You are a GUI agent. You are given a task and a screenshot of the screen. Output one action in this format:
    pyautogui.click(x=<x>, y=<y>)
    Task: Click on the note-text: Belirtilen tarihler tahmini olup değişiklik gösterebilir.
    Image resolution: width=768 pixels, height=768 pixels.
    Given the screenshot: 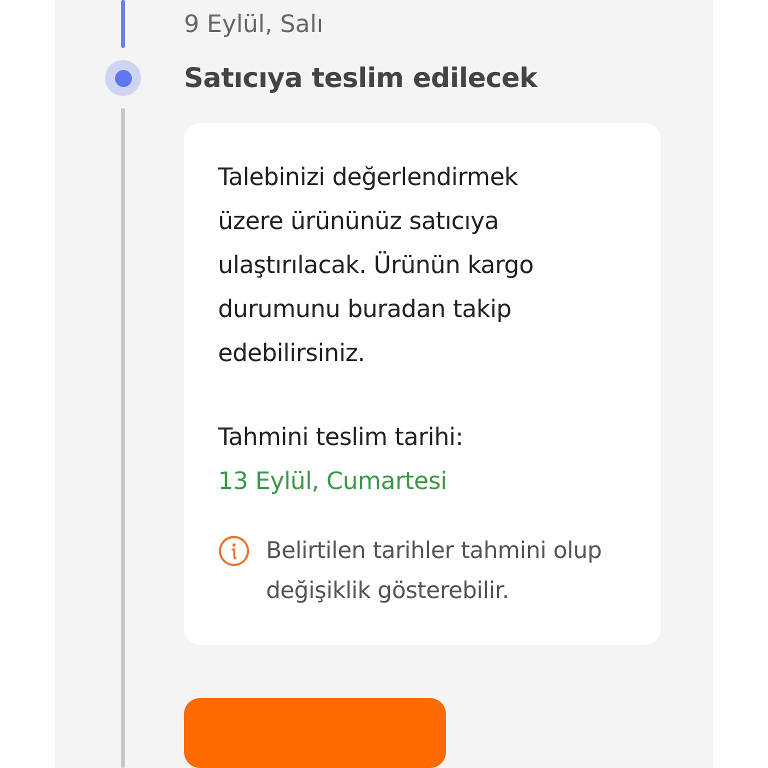 What is the action you would take?
    pyautogui.click(x=434, y=571)
    